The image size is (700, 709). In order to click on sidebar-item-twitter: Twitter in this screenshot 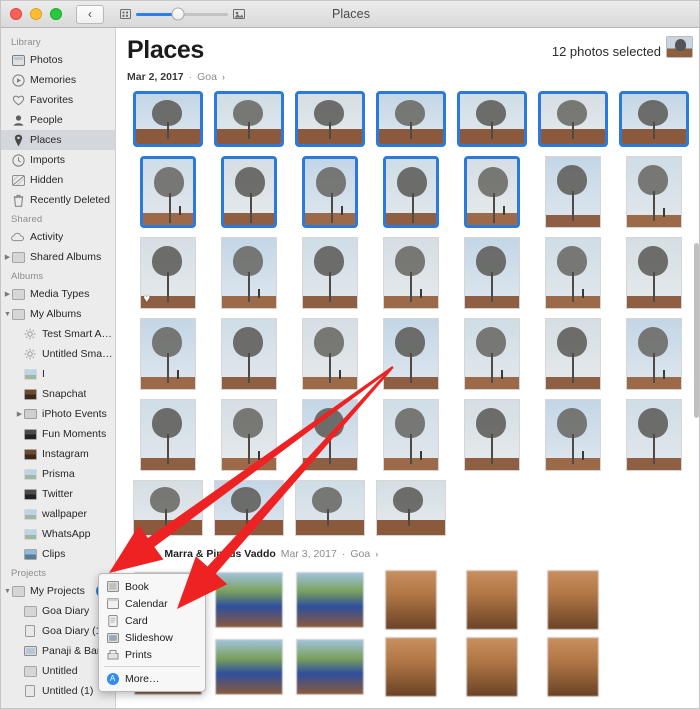, I will do `click(58, 494)`.